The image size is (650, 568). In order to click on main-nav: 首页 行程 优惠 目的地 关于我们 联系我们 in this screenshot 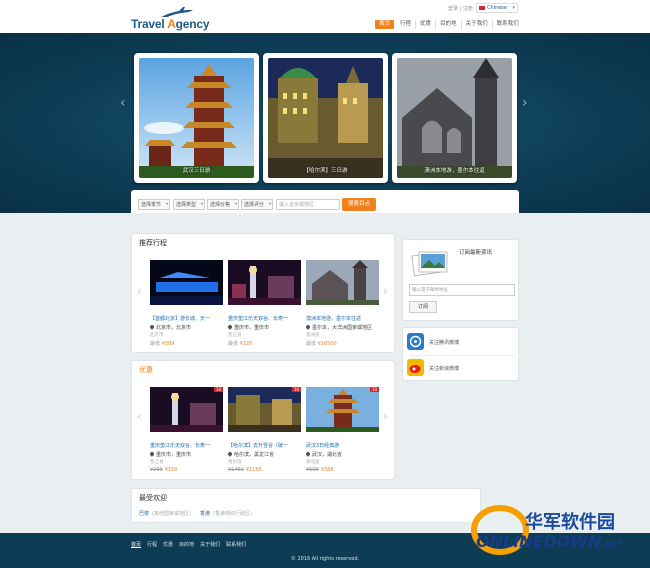, I will do `click(449, 25)`.